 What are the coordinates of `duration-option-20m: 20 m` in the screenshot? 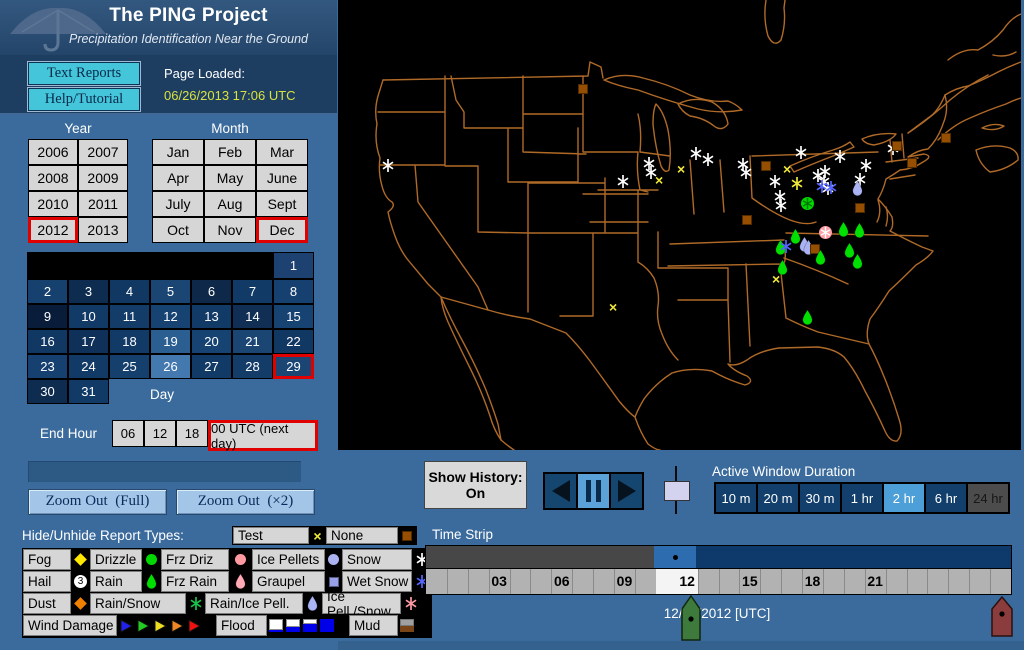 It's located at (778, 498).